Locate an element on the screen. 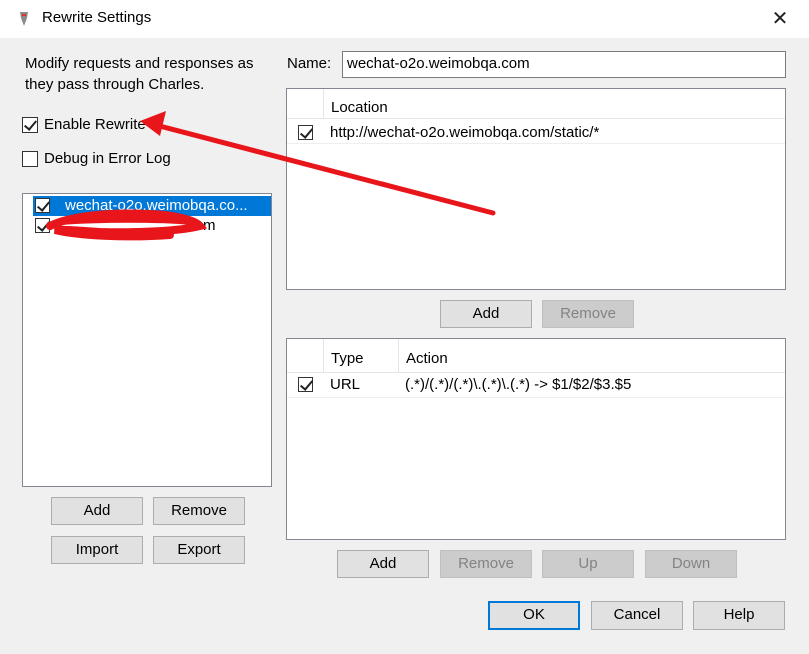 This screenshot has width=809, height=654. redaction-scribble is located at coordinates (127, 225).